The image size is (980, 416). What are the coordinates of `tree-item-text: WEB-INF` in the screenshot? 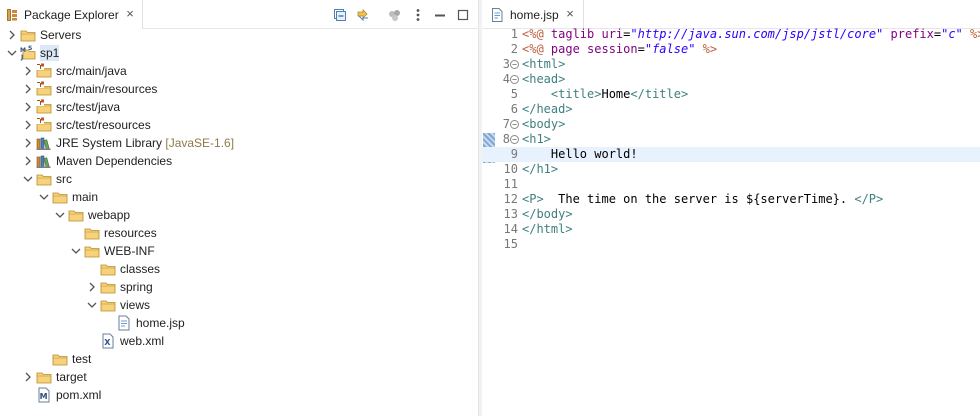 It's located at (129, 251).